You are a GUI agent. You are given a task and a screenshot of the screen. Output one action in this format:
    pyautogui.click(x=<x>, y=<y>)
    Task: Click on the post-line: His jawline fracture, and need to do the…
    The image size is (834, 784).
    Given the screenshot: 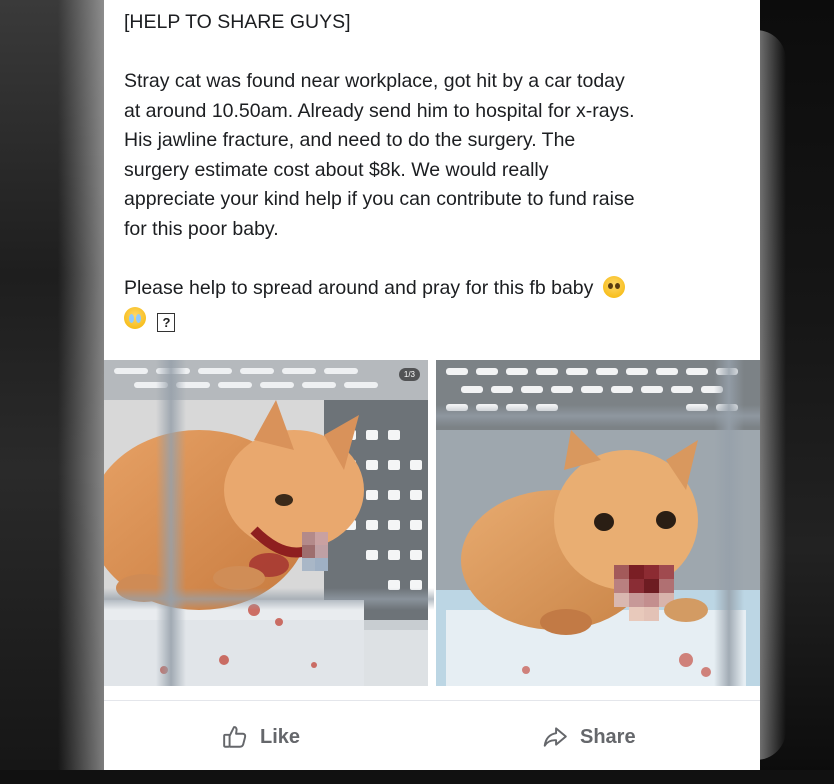 What is the action you would take?
    pyautogui.click(x=350, y=140)
    